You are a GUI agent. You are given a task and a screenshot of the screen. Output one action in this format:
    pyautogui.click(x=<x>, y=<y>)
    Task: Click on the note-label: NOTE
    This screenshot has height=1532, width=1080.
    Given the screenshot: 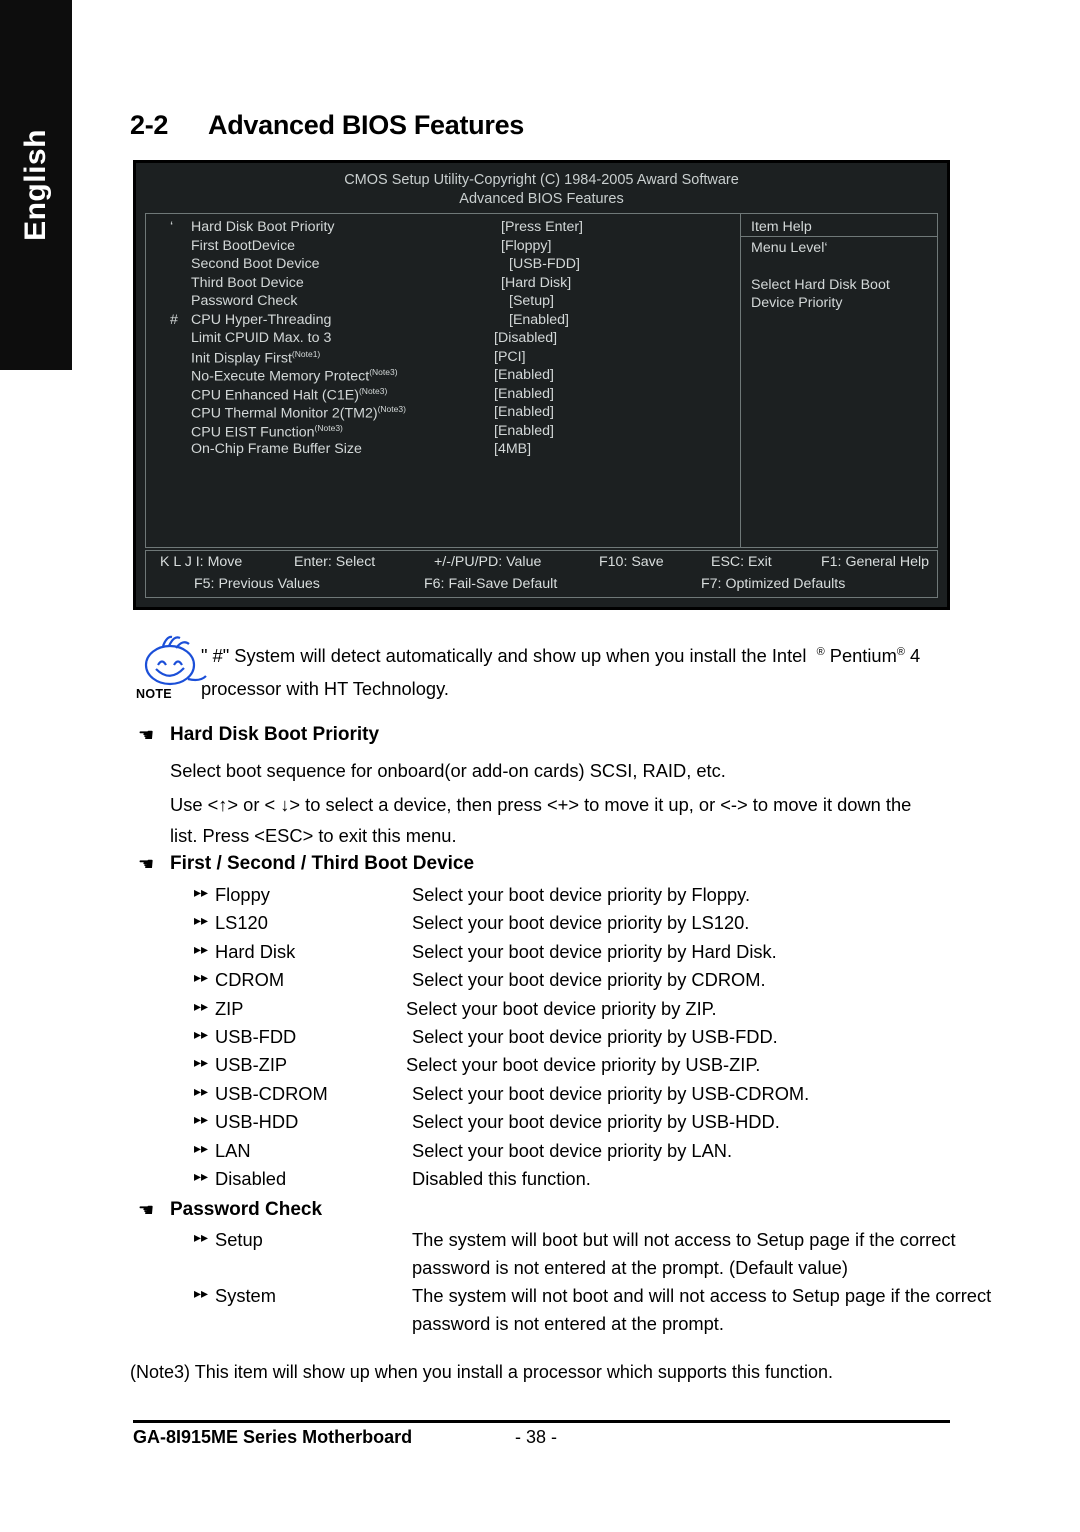 What is the action you would take?
    pyautogui.click(x=154, y=694)
    